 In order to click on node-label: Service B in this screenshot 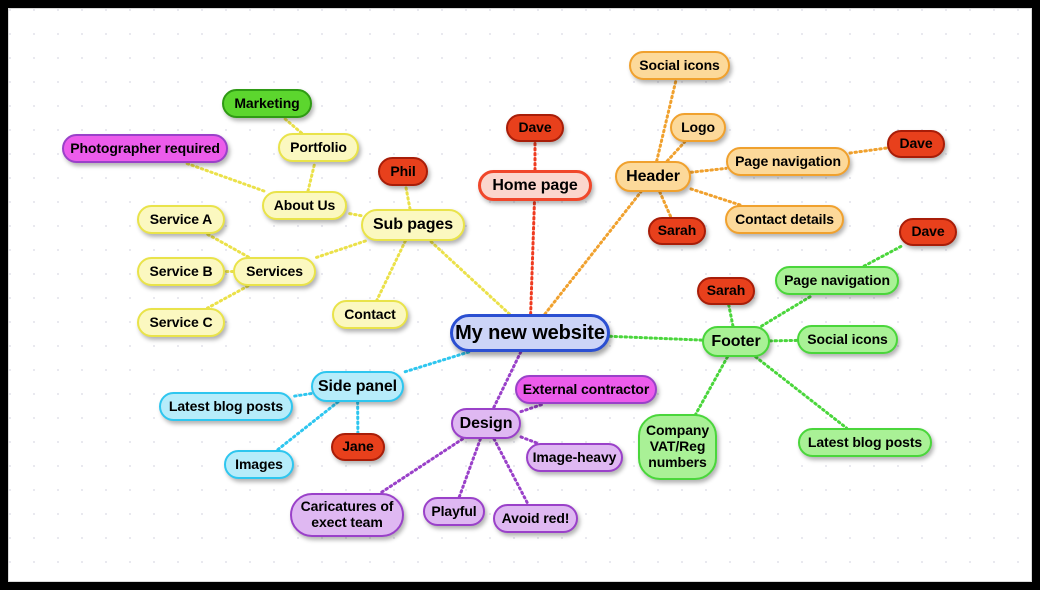, I will do `click(181, 270)`.